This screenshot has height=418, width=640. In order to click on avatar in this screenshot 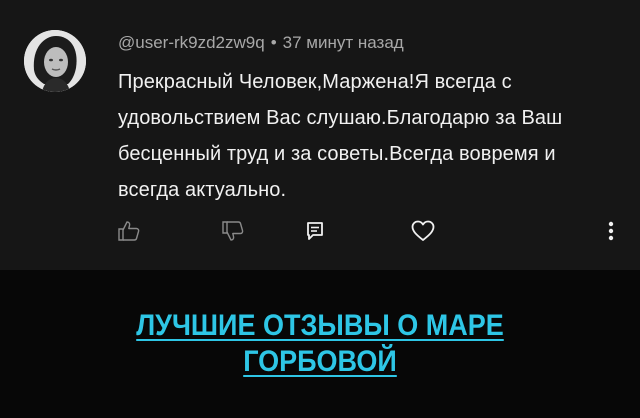, I will do `click(55, 61)`.